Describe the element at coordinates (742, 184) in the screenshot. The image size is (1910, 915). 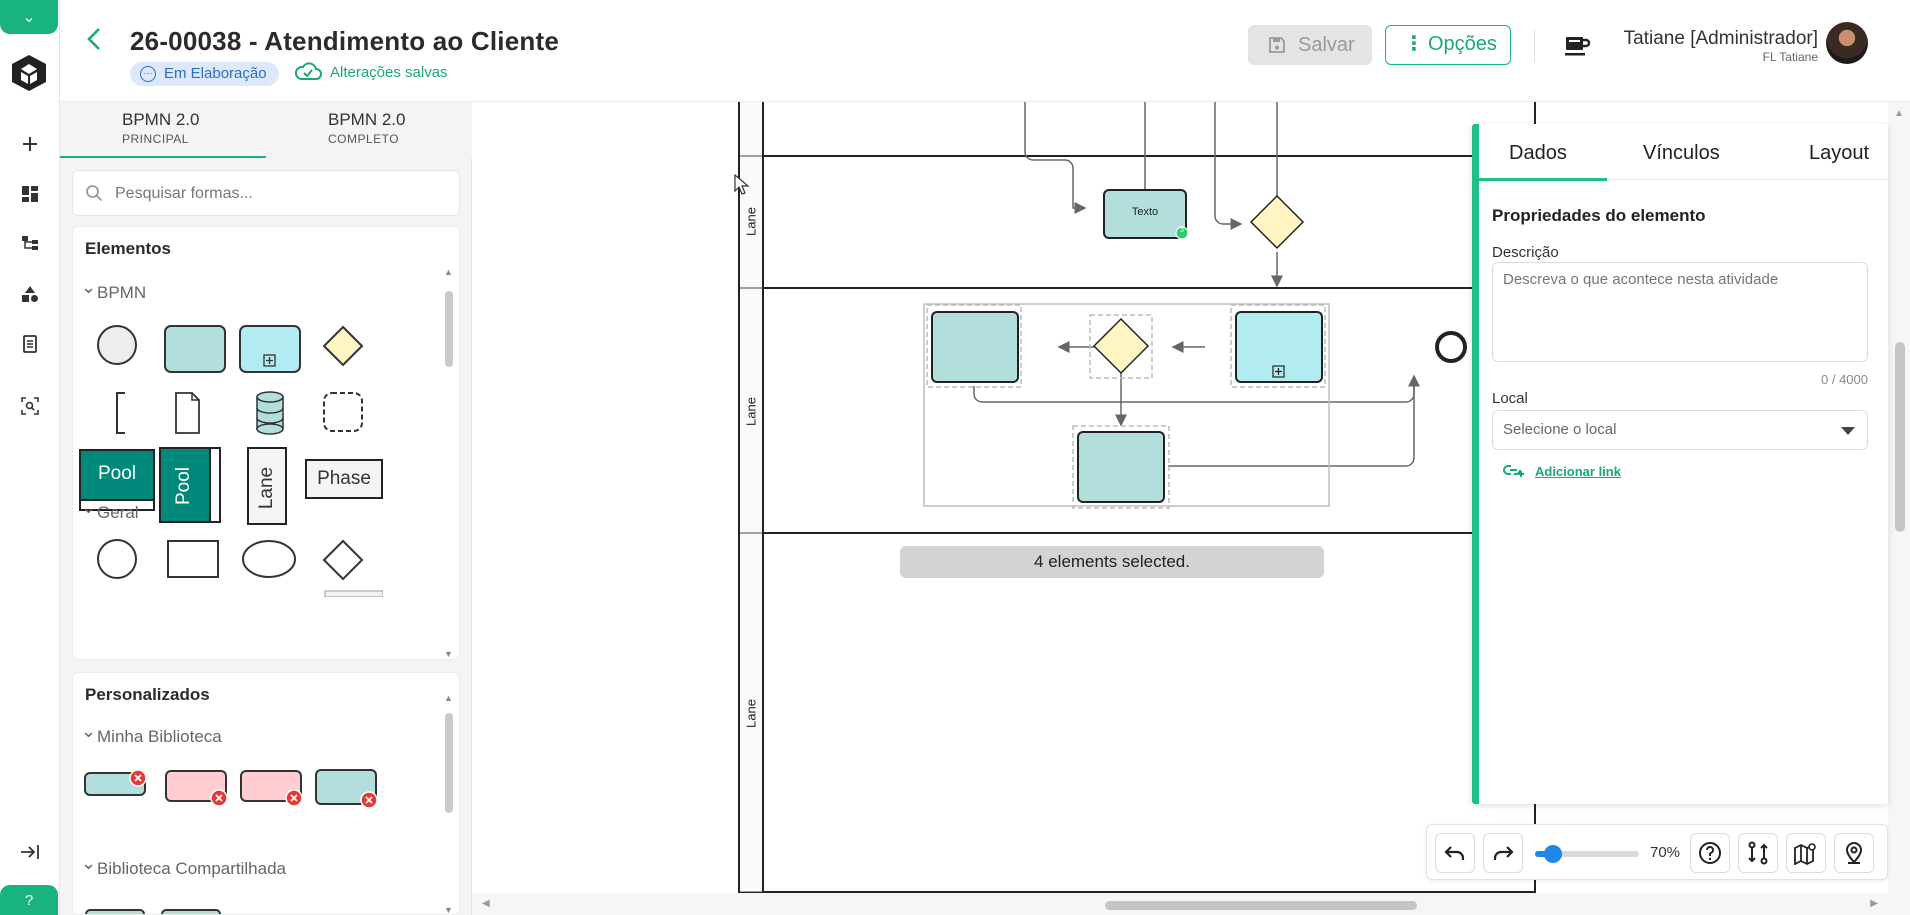
I see `mouse-cursor-icon` at that location.